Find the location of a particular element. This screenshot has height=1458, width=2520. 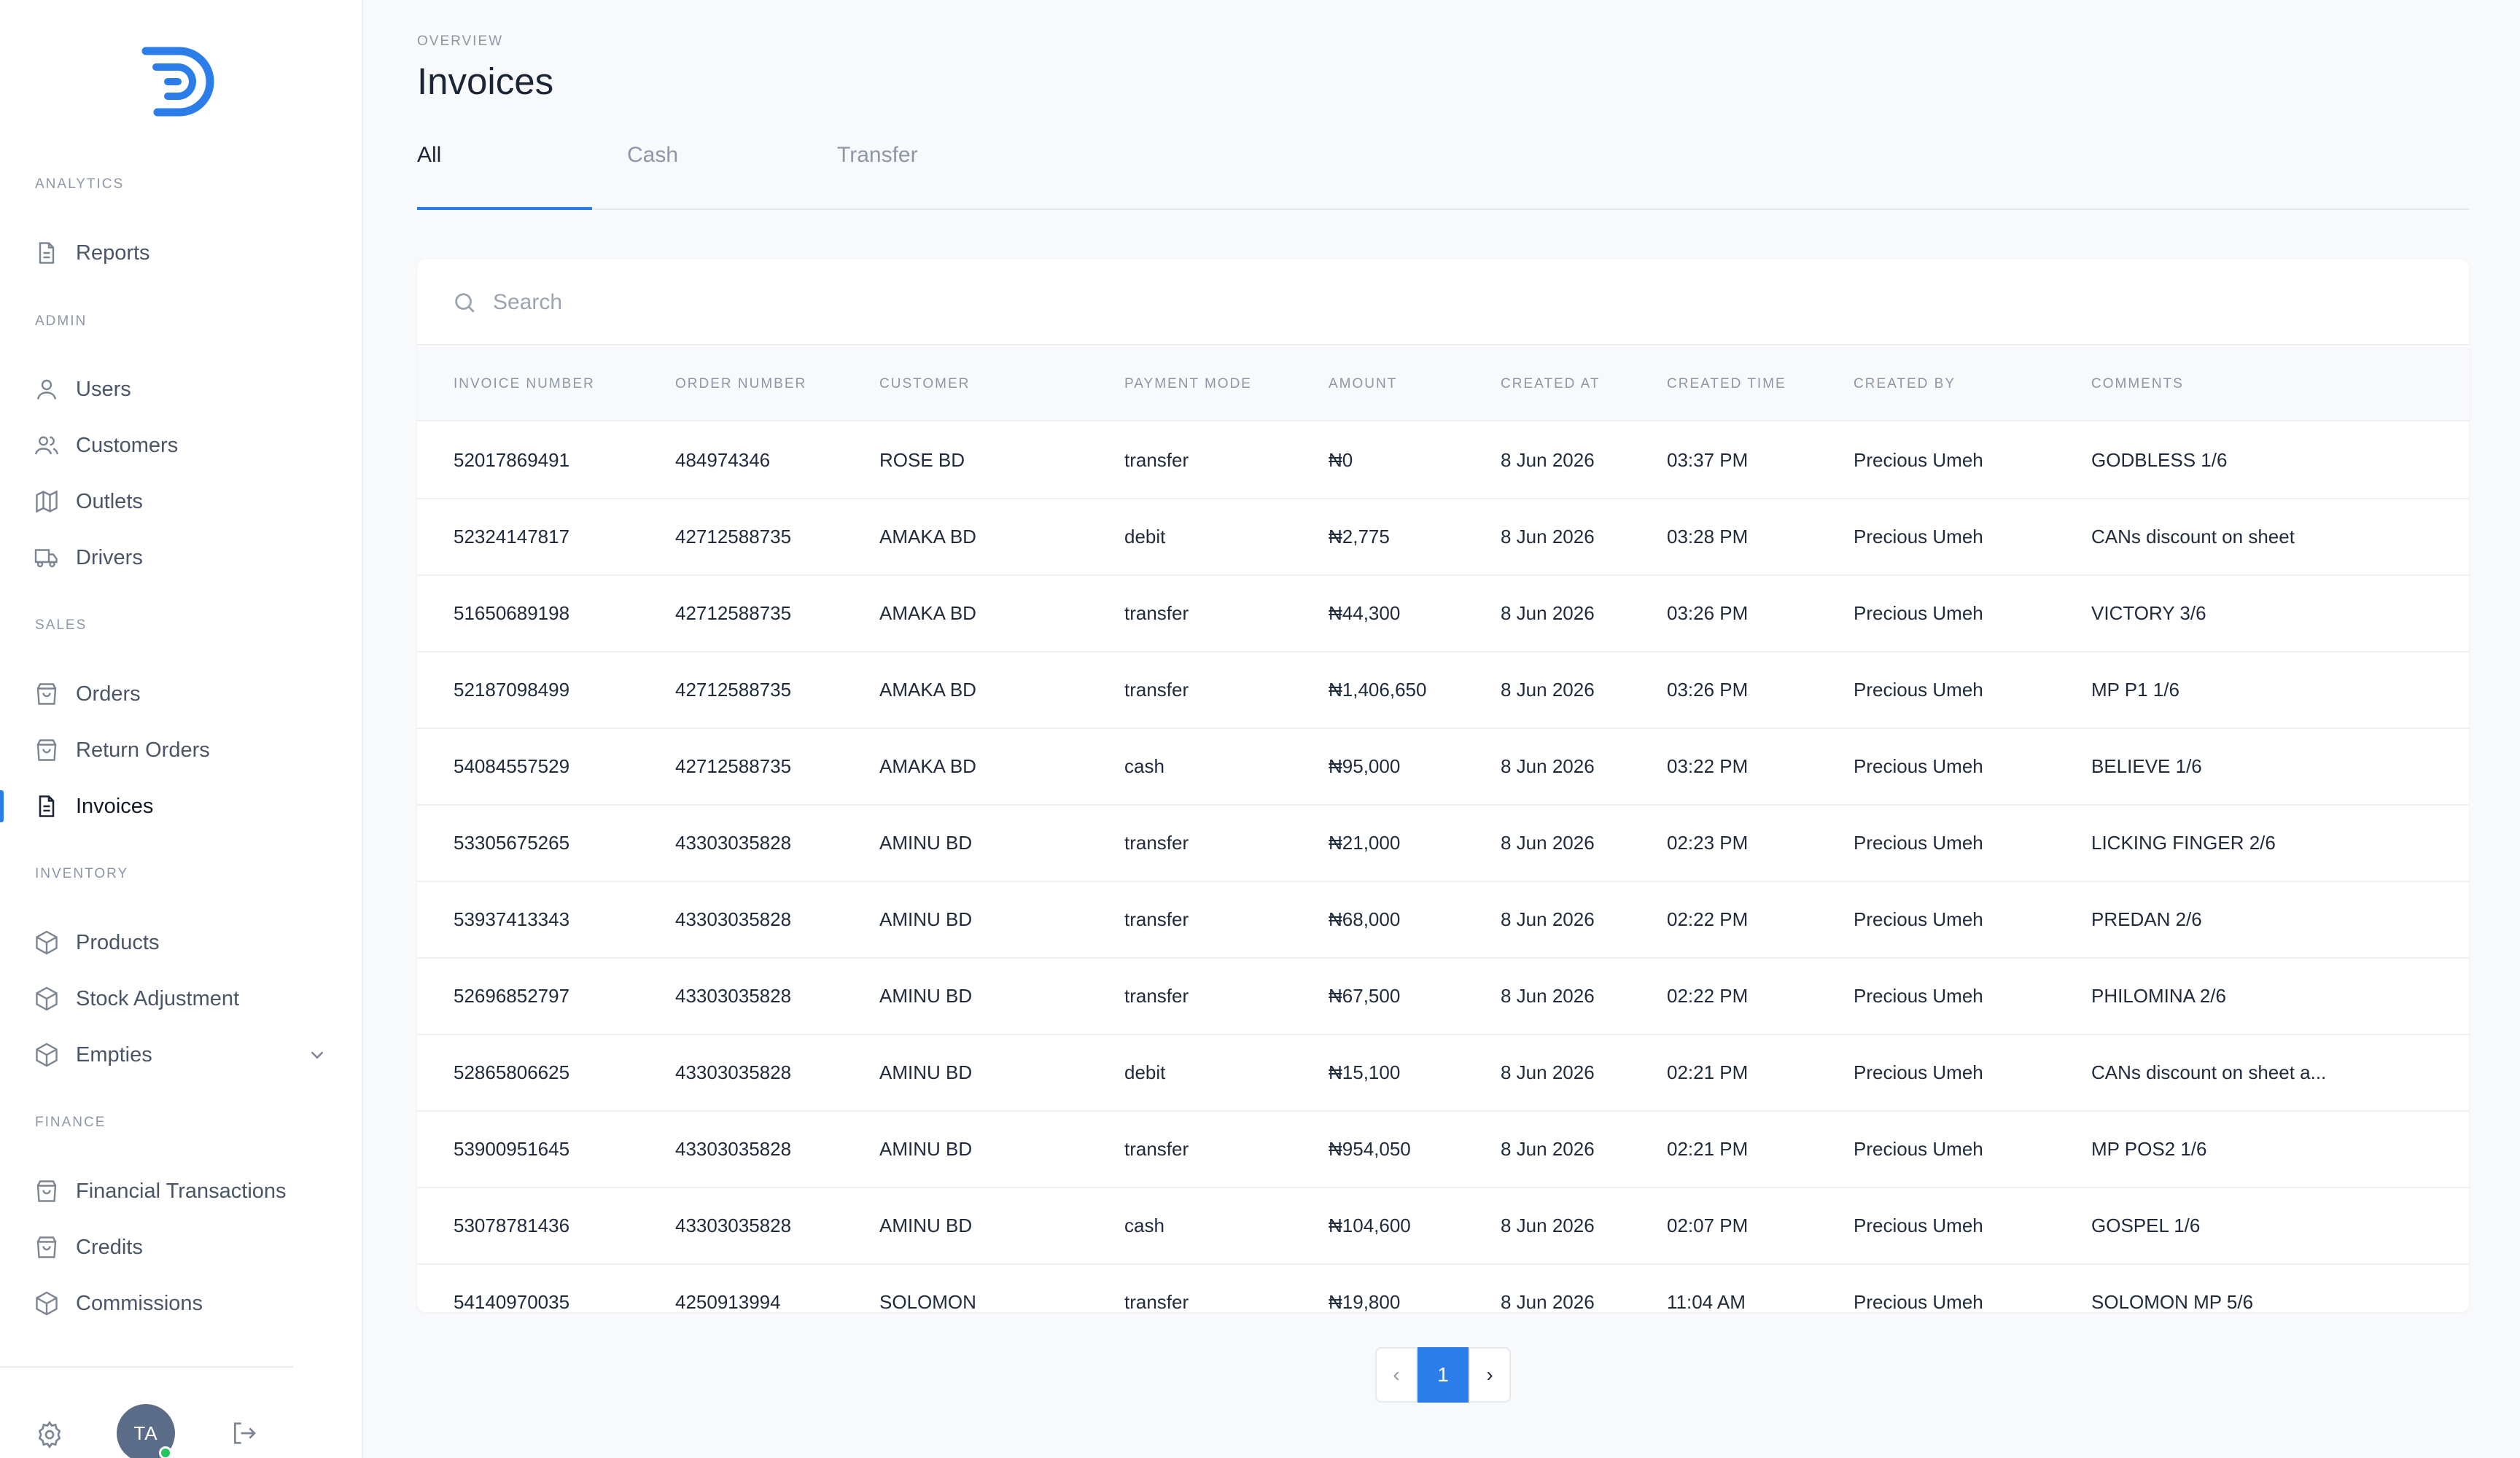

brand-logo is located at coordinates (181, 82).